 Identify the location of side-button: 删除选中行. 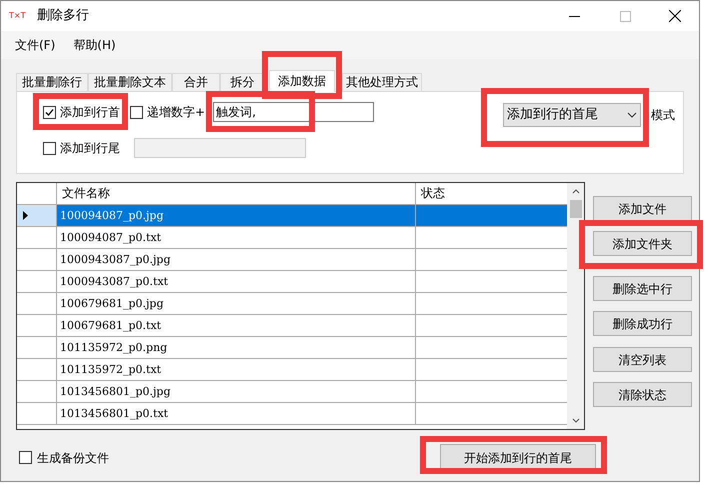
(642, 288).